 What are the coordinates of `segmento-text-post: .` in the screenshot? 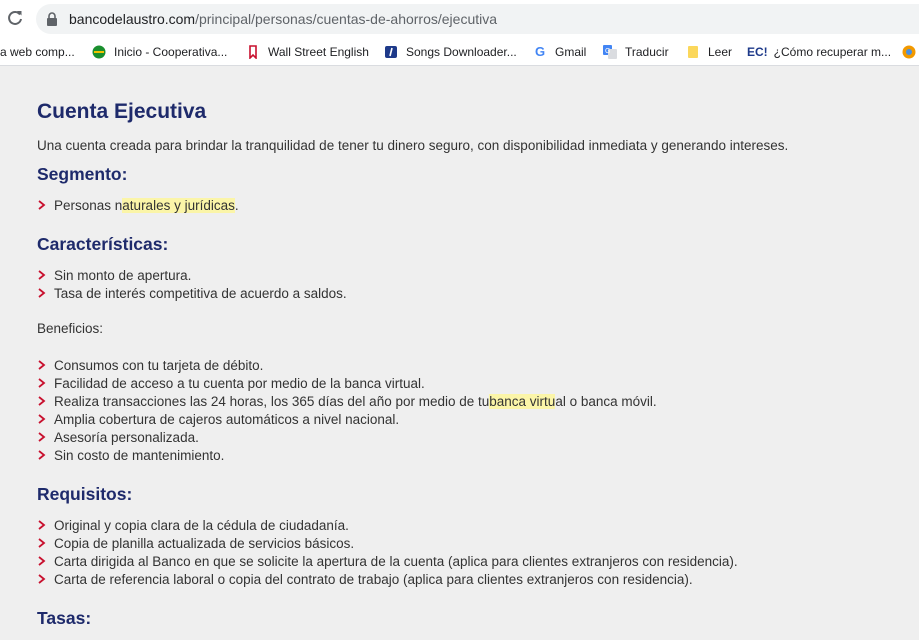 It's located at (236, 205).